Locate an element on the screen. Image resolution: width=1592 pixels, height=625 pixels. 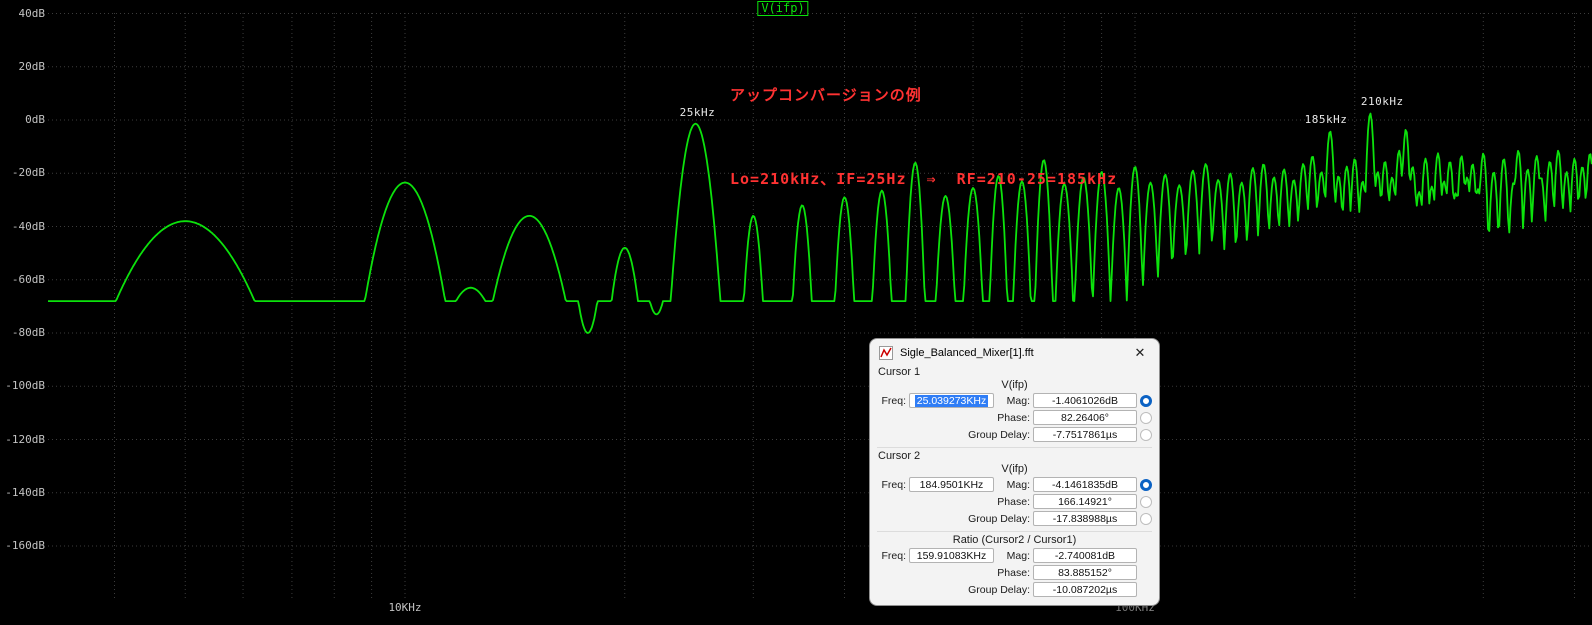
close-icon: ✕ is located at coordinates (1140, 352).